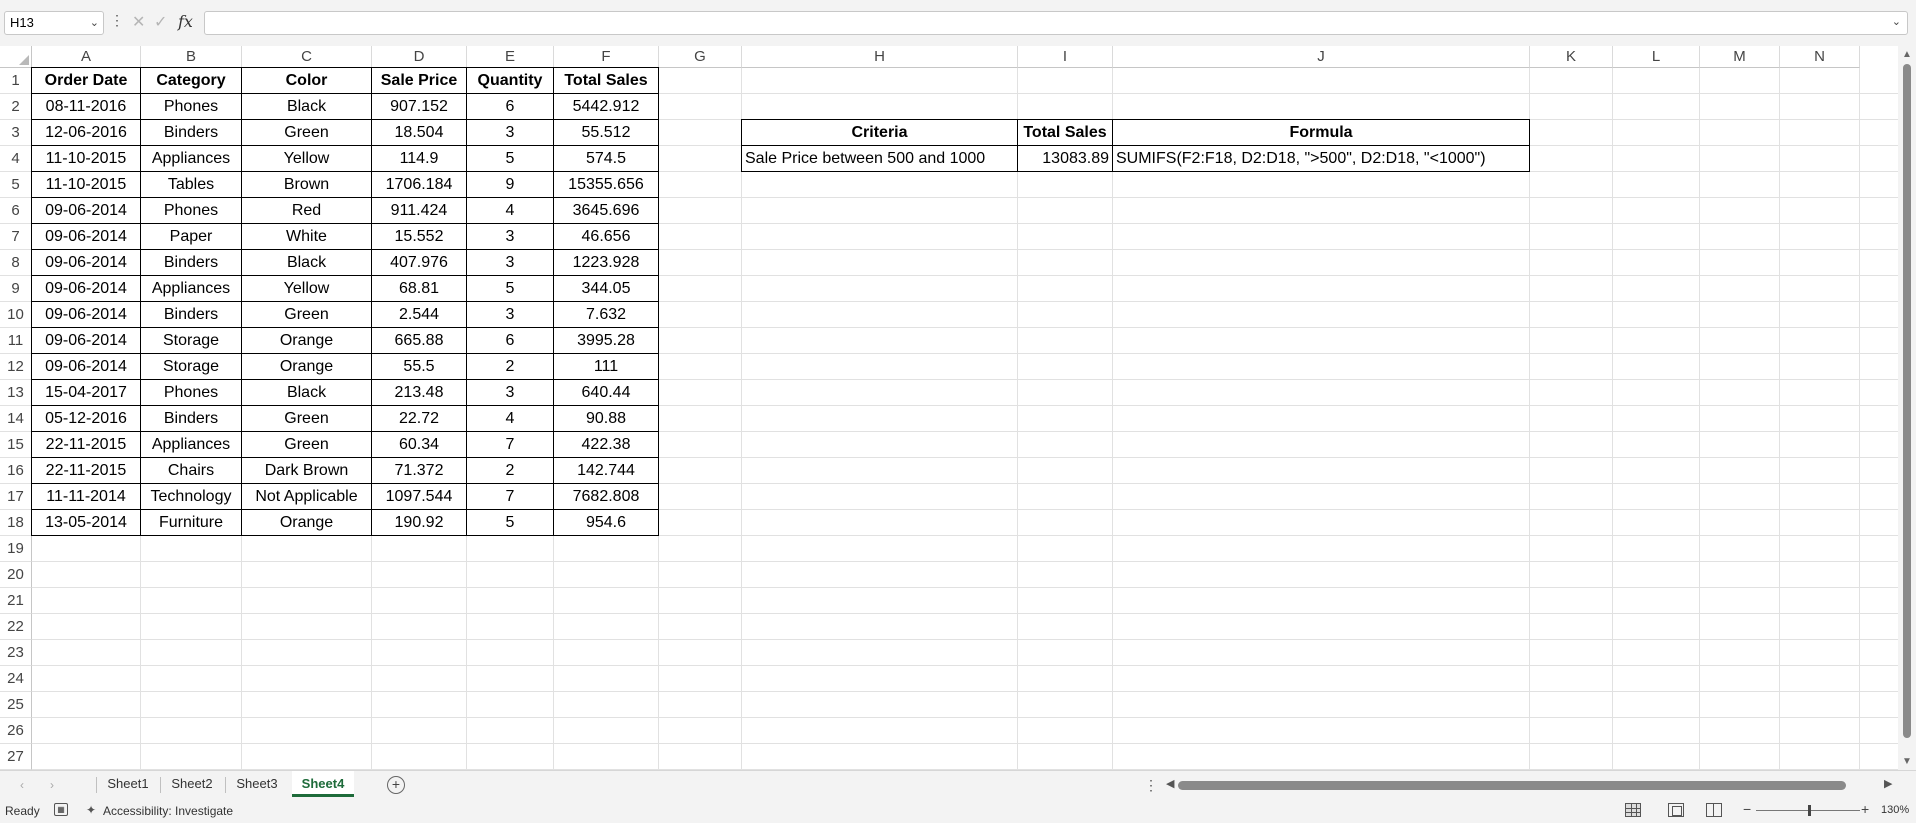 Image resolution: width=1916 pixels, height=823 pixels. I want to click on table-cell: 5, so click(510, 288).